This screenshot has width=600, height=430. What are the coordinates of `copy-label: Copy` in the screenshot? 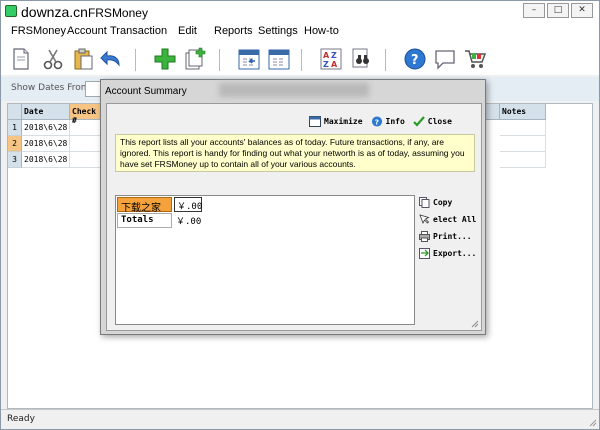 It's located at (443, 202).